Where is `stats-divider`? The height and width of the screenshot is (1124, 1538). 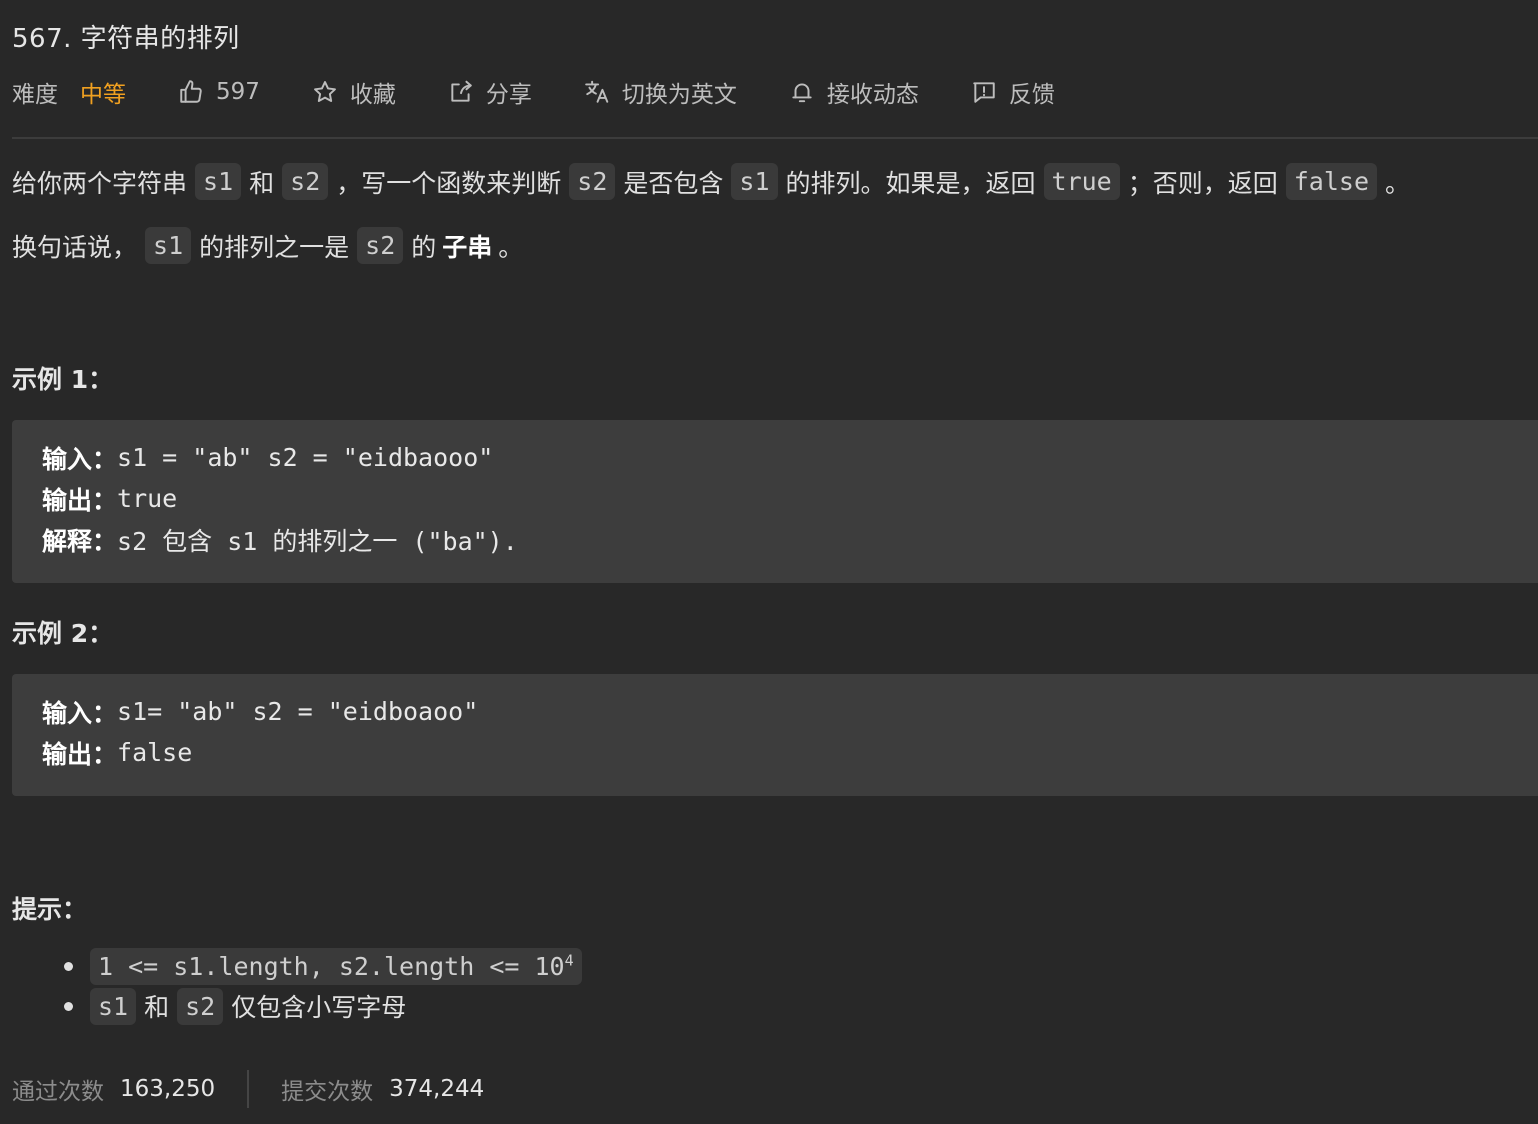
stats-divider is located at coordinates (248, 1089).